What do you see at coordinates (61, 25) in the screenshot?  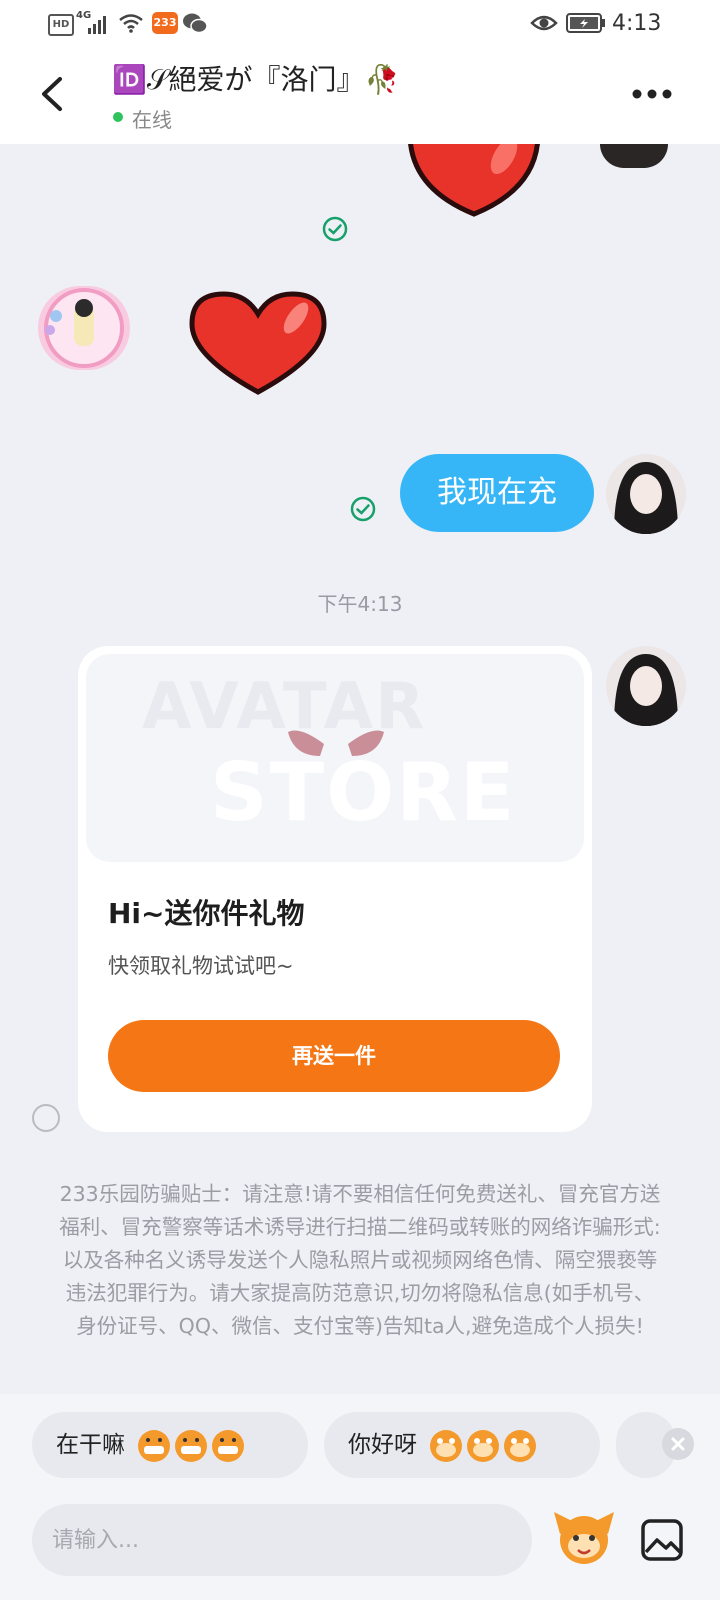 I see `hd-badge: HD` at bounding box center [61, 25].